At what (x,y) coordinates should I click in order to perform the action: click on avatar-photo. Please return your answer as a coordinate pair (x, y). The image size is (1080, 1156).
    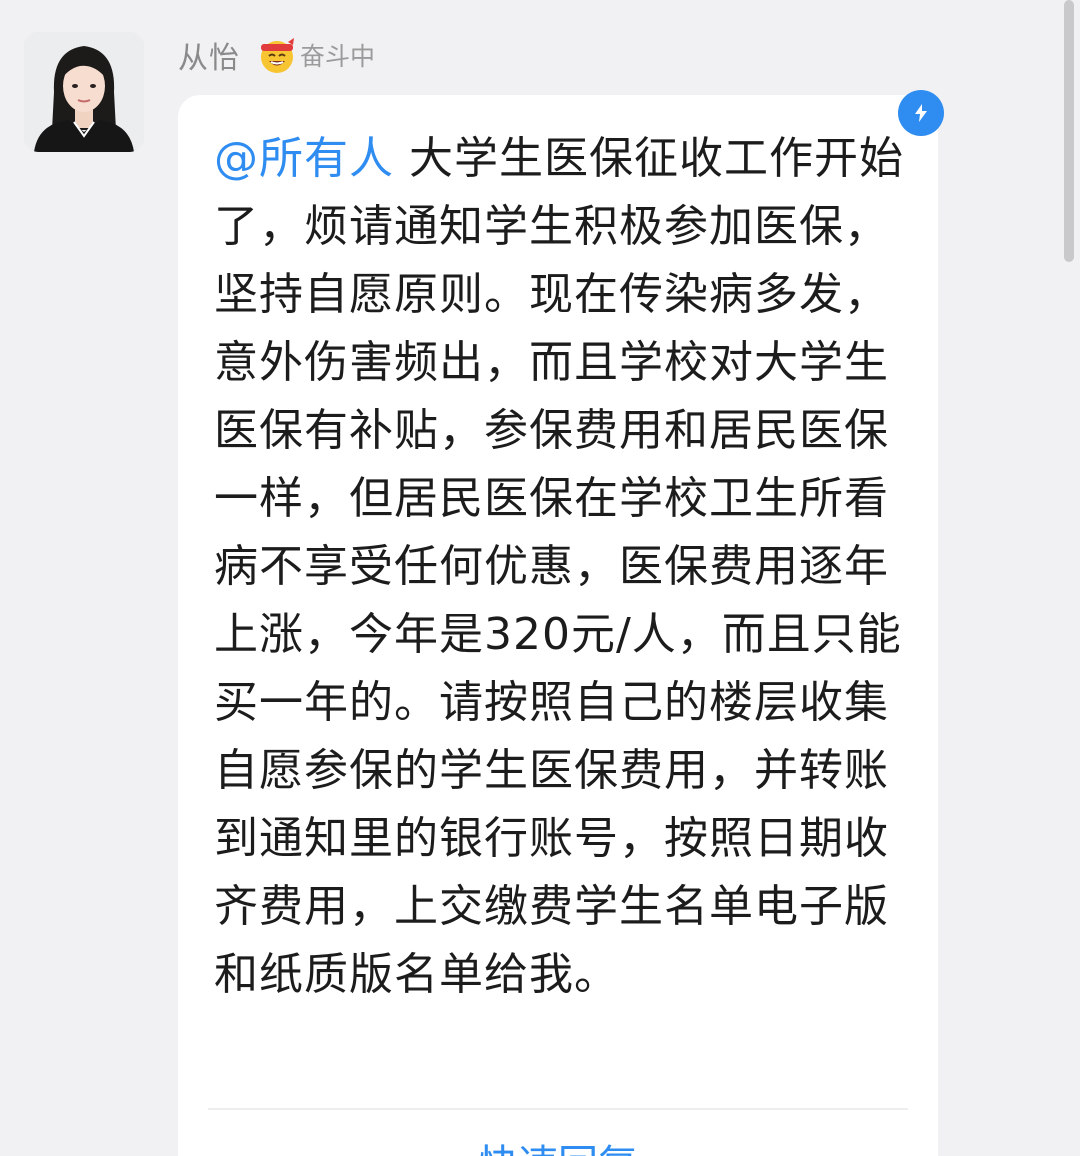
    Looking at the image, I should click on (84, 92).